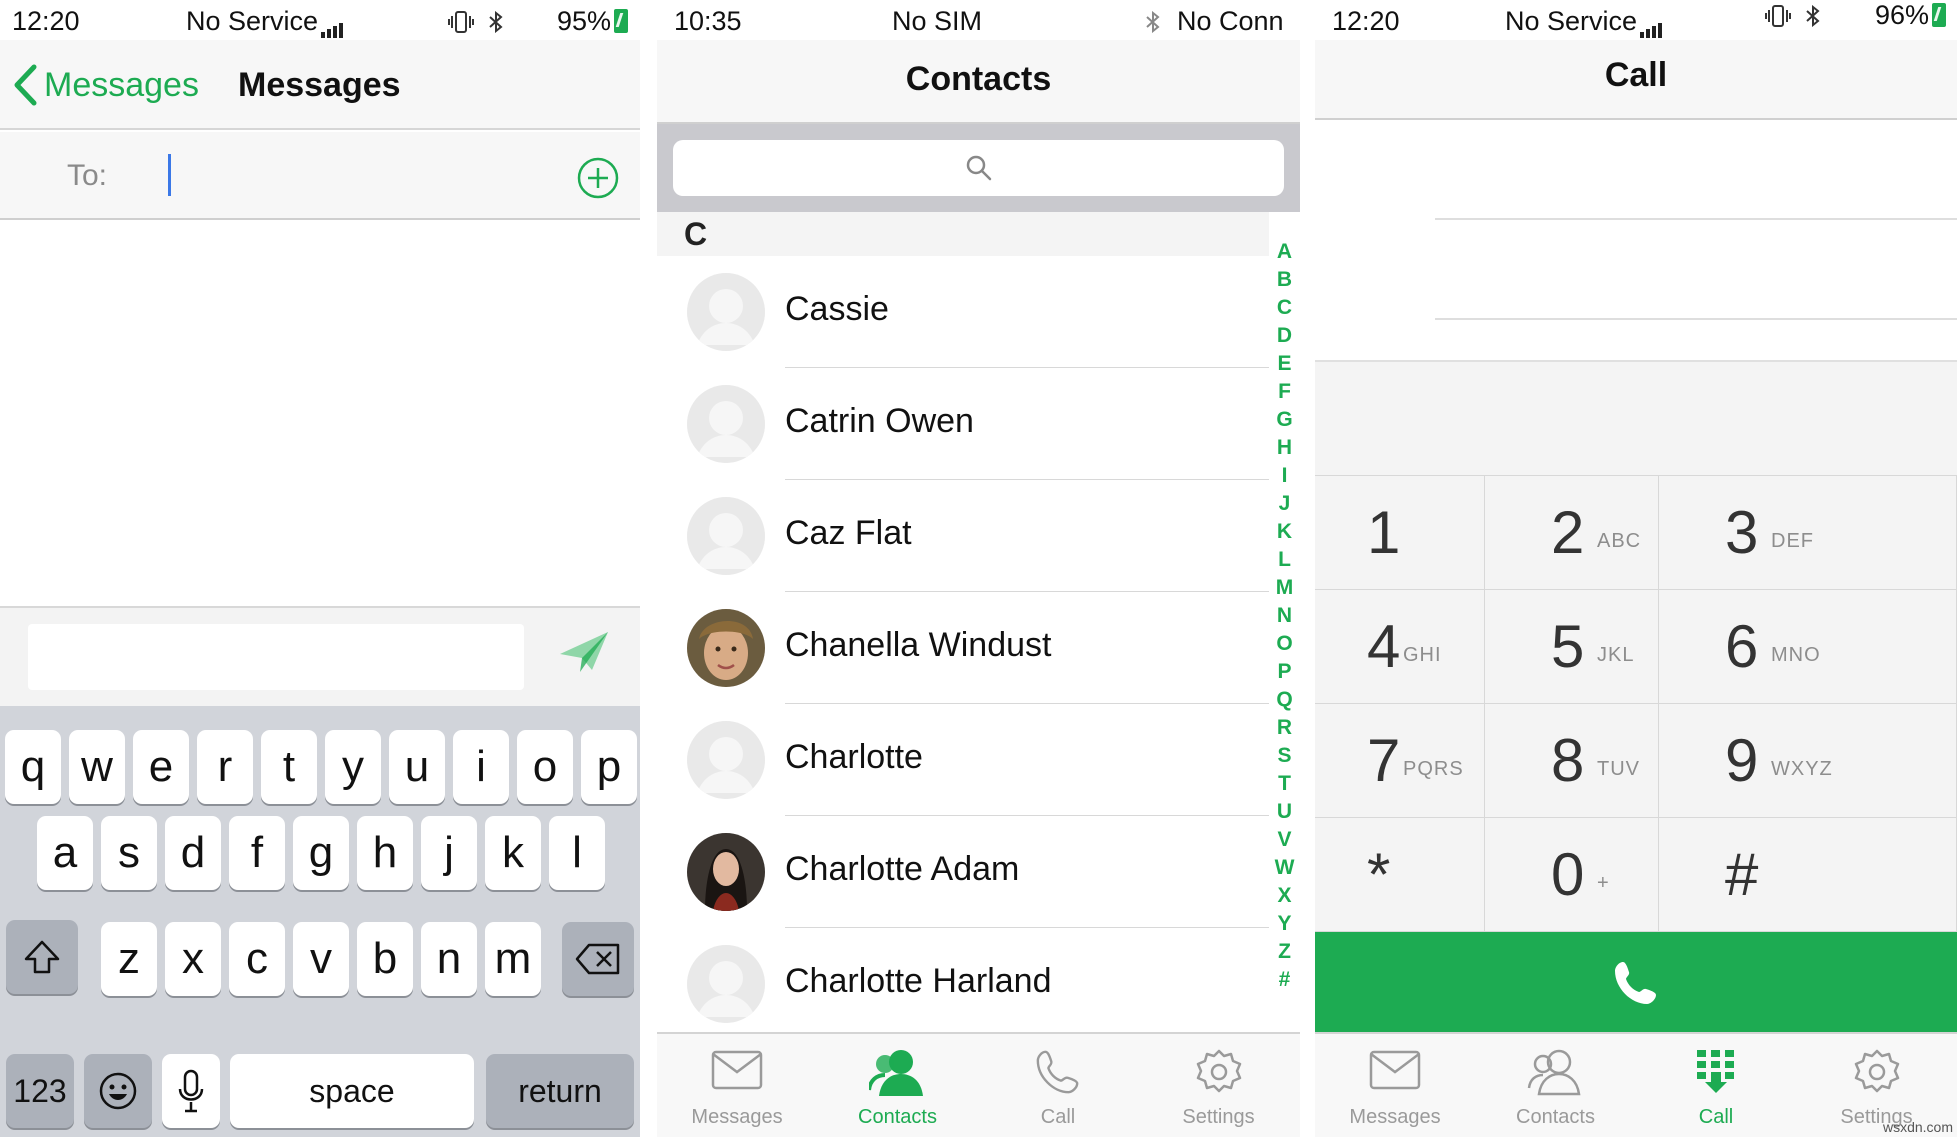 This screenshot has width=1957, height=1137. I want to click on emoji-key, so click(118, 1091).